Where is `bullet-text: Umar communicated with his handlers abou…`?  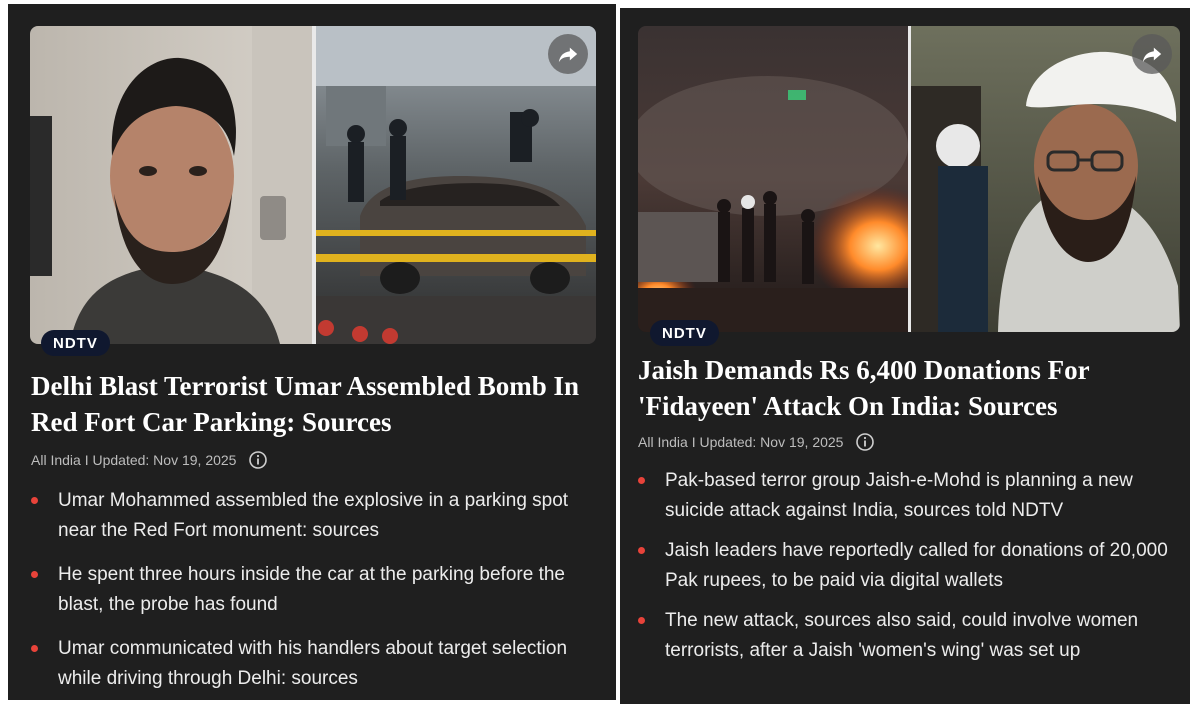
bullet-text: Umar communicated with his handlers abou… is located at coordinates (313, 663).